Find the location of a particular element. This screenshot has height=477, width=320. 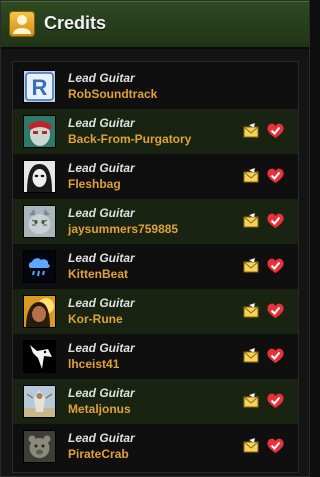

credit-row: Lead Guitar jaysummers759885 is located at coordinates (155, 221).